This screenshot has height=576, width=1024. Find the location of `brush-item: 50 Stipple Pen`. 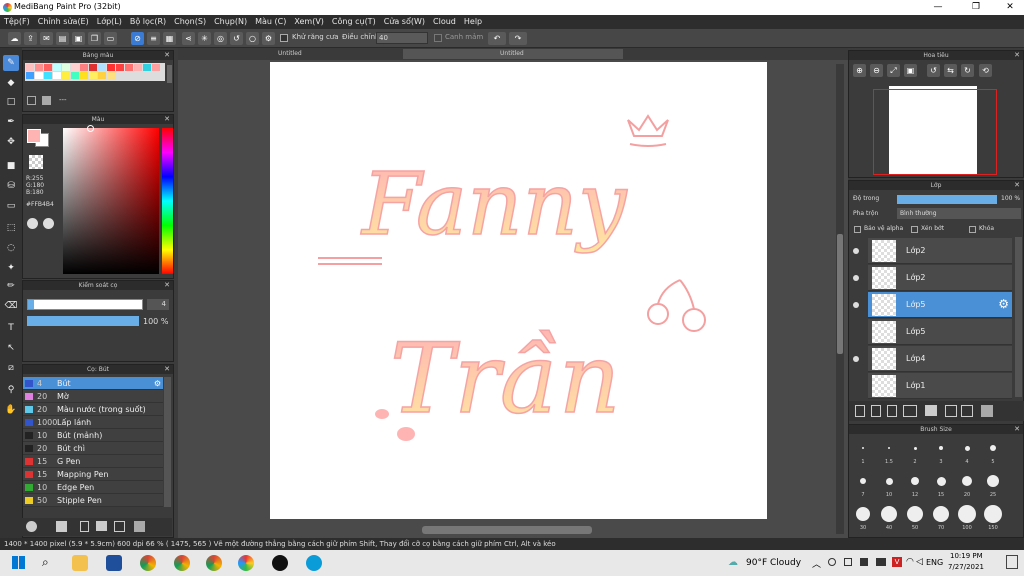

brush-item: 50 Stipple Pen is located at coordinates (93, 500).